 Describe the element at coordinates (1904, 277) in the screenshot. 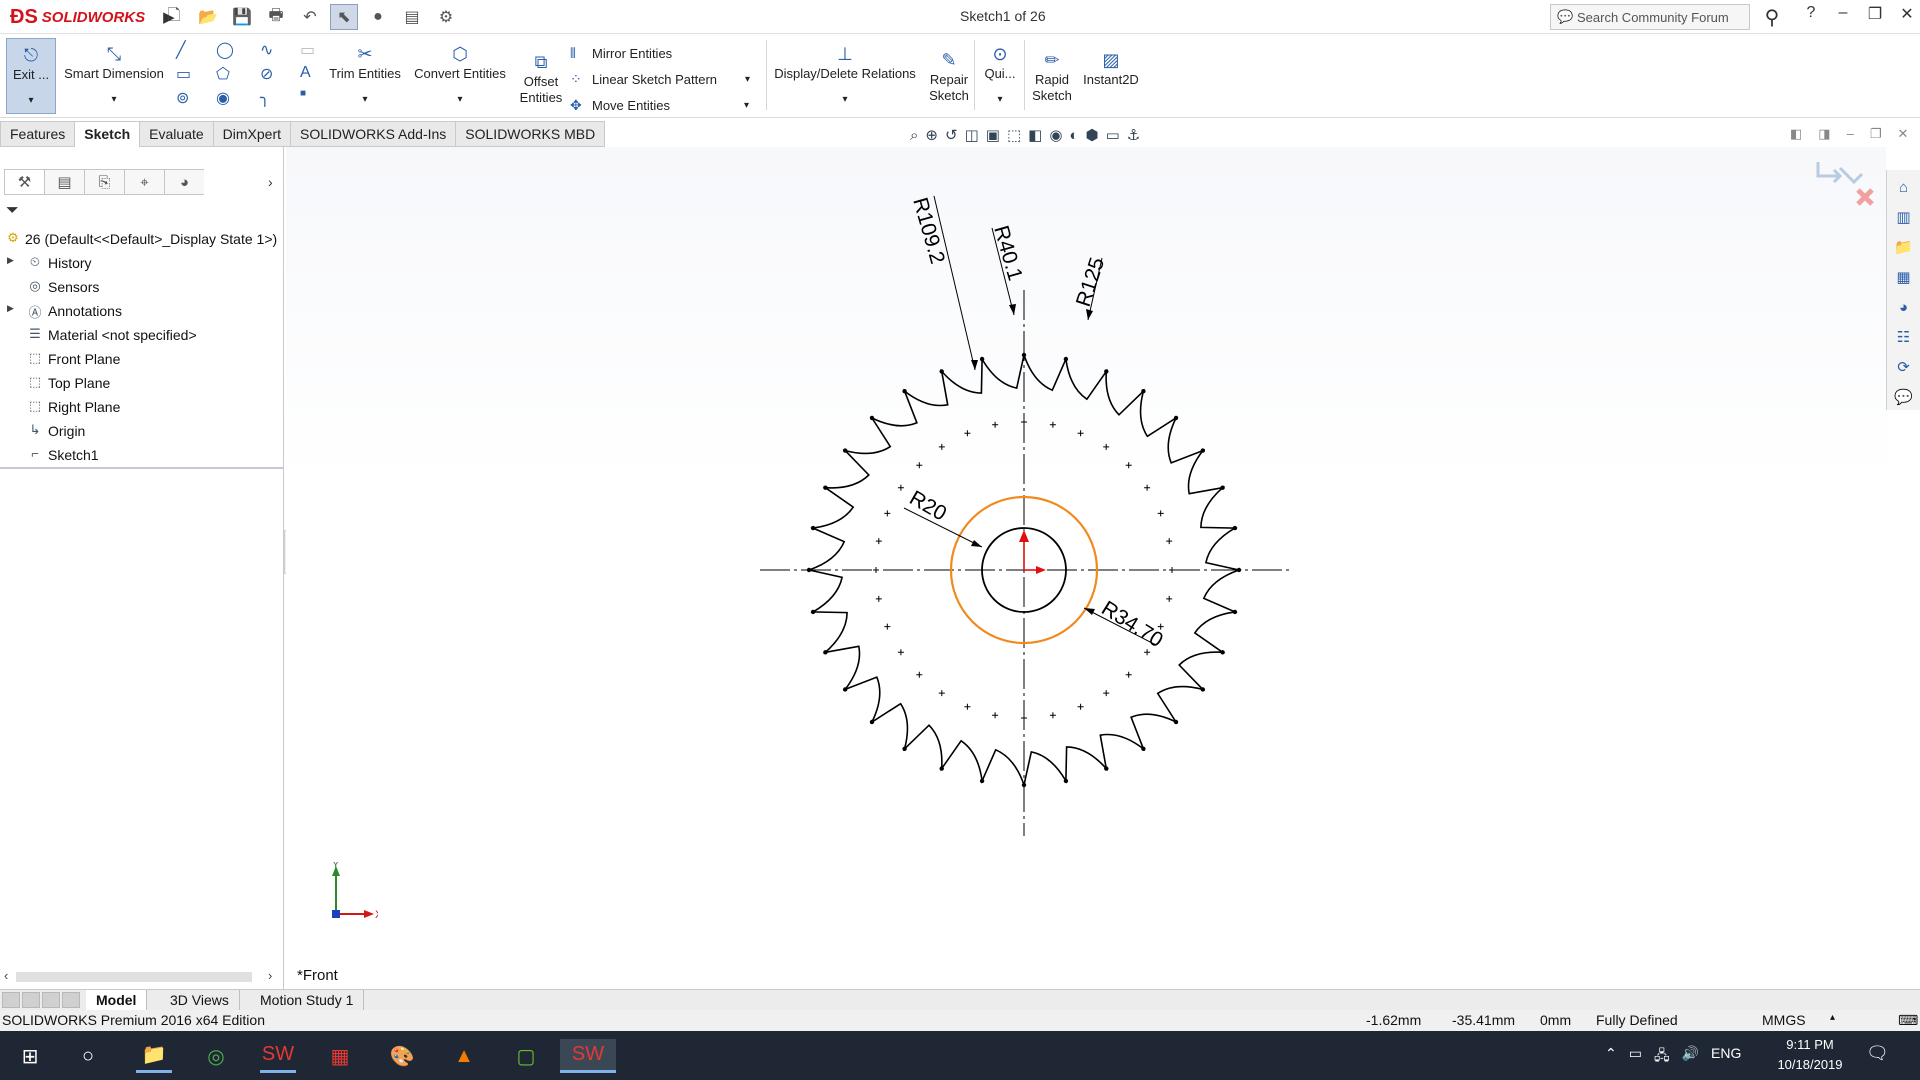

I see `view-palette-icon: ▦` at that location.